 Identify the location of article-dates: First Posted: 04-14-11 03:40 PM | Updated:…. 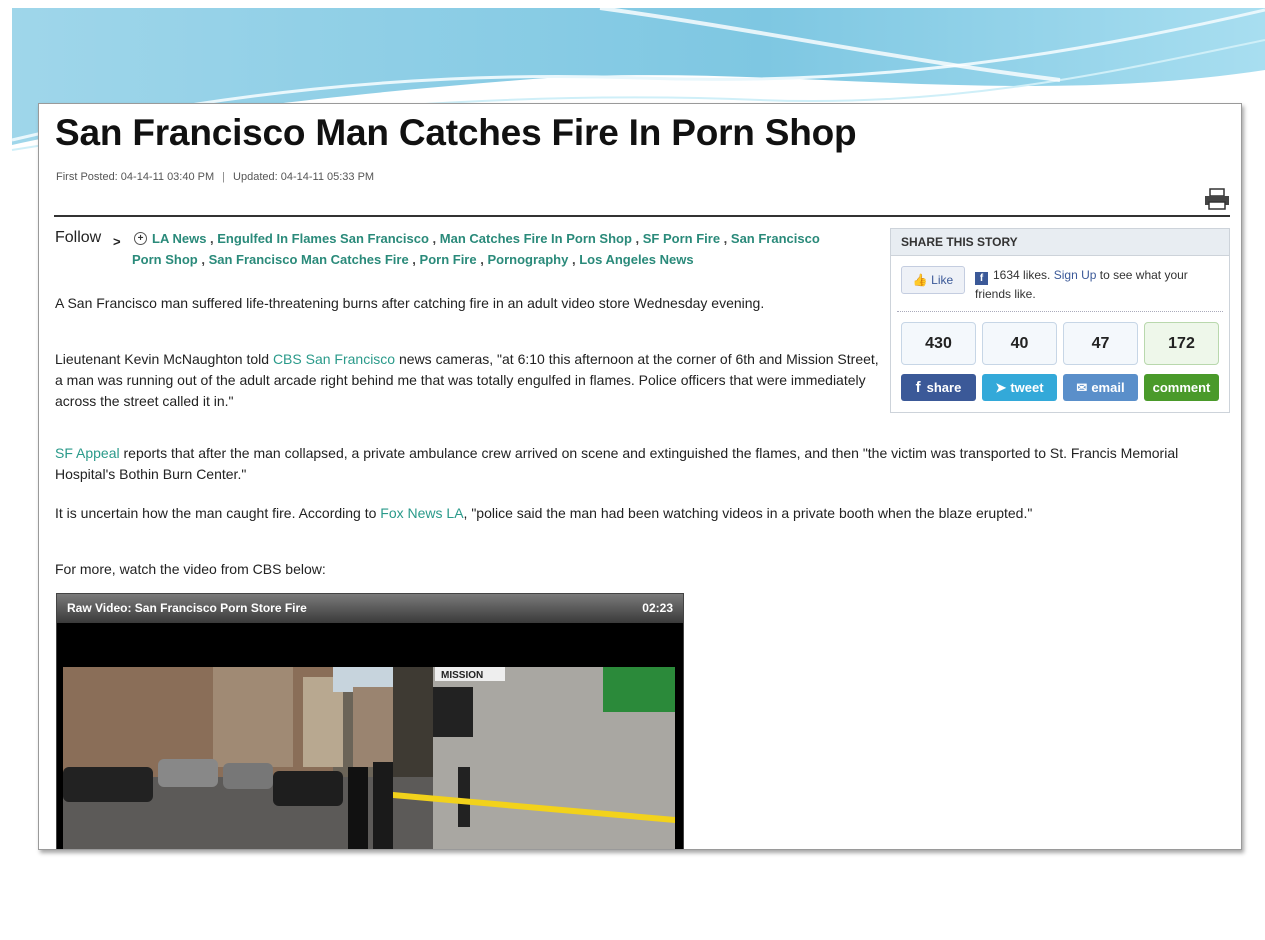
(215, 177).